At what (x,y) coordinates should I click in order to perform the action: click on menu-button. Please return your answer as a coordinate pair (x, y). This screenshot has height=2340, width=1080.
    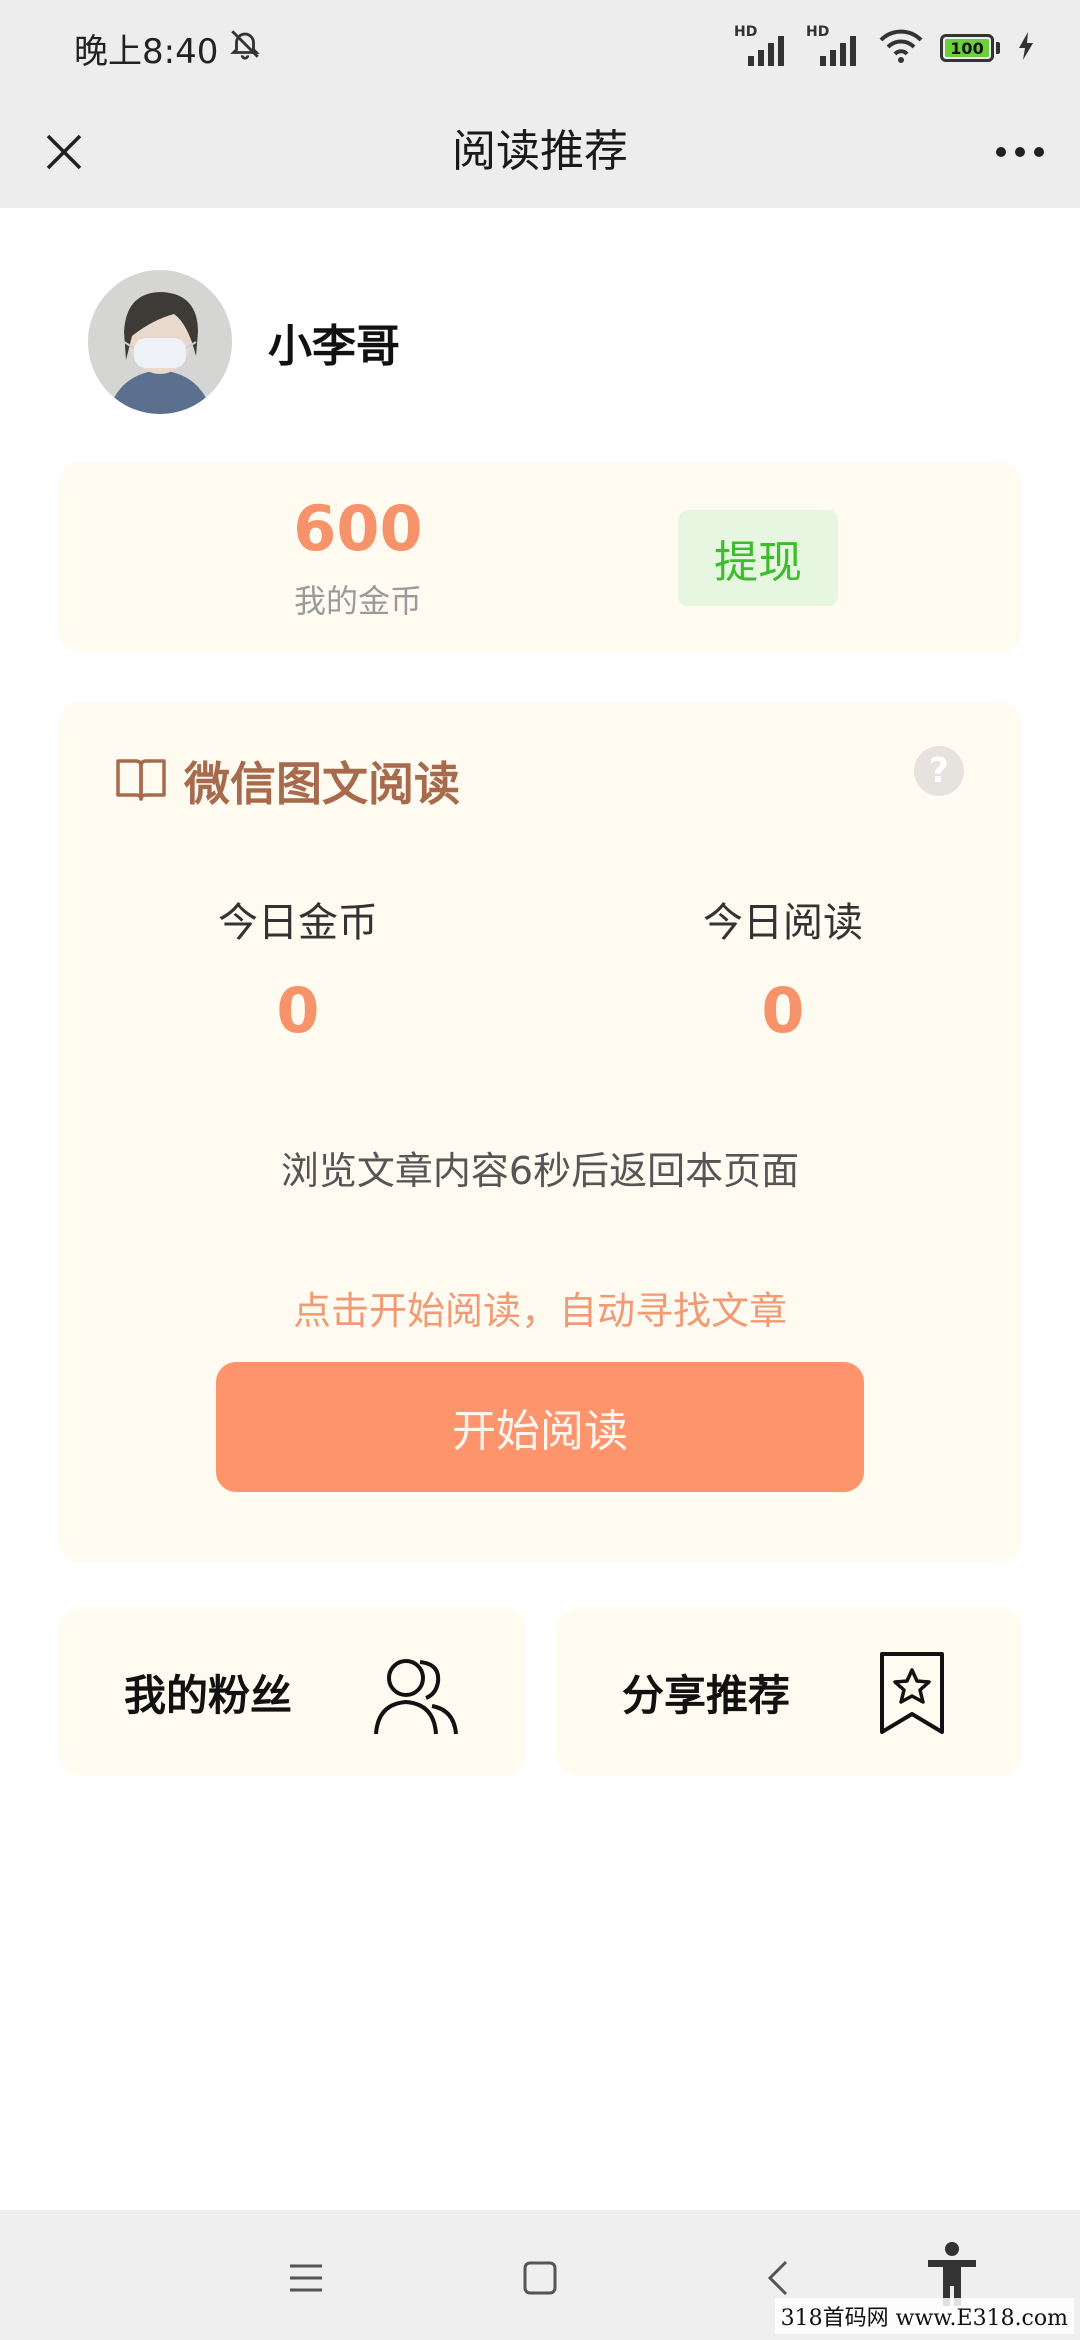
    Looking at the image, I should click on (306, 2278).